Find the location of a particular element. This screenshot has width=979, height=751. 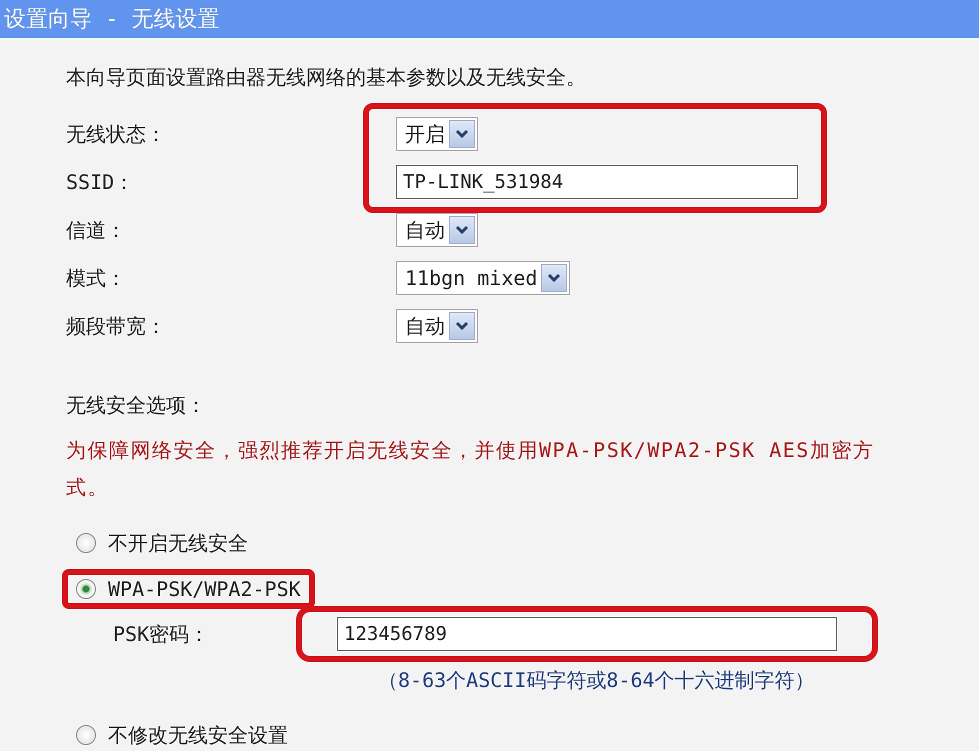

warning-text: 为保障网络安全，强烈推荐开启无线安全，并使用WPA-PSK/WPA2-PSK AES加密方式。 is located at coordinates (471, 469).